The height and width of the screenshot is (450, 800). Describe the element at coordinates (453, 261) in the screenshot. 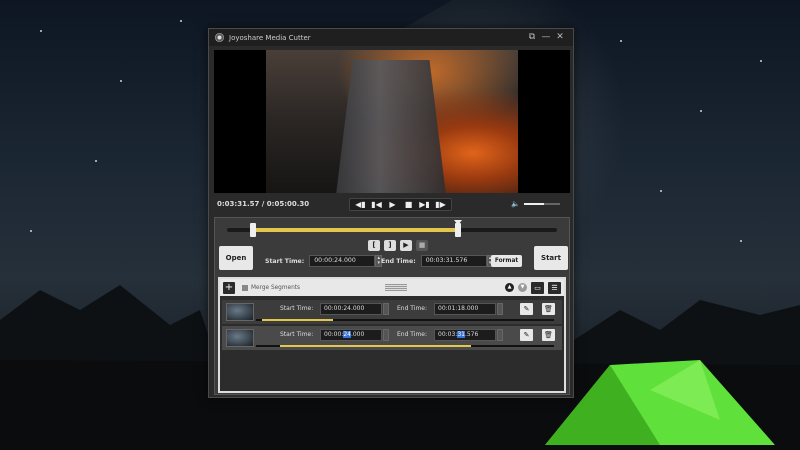

I see `end-time-input: 00:03:31.576` at that location.